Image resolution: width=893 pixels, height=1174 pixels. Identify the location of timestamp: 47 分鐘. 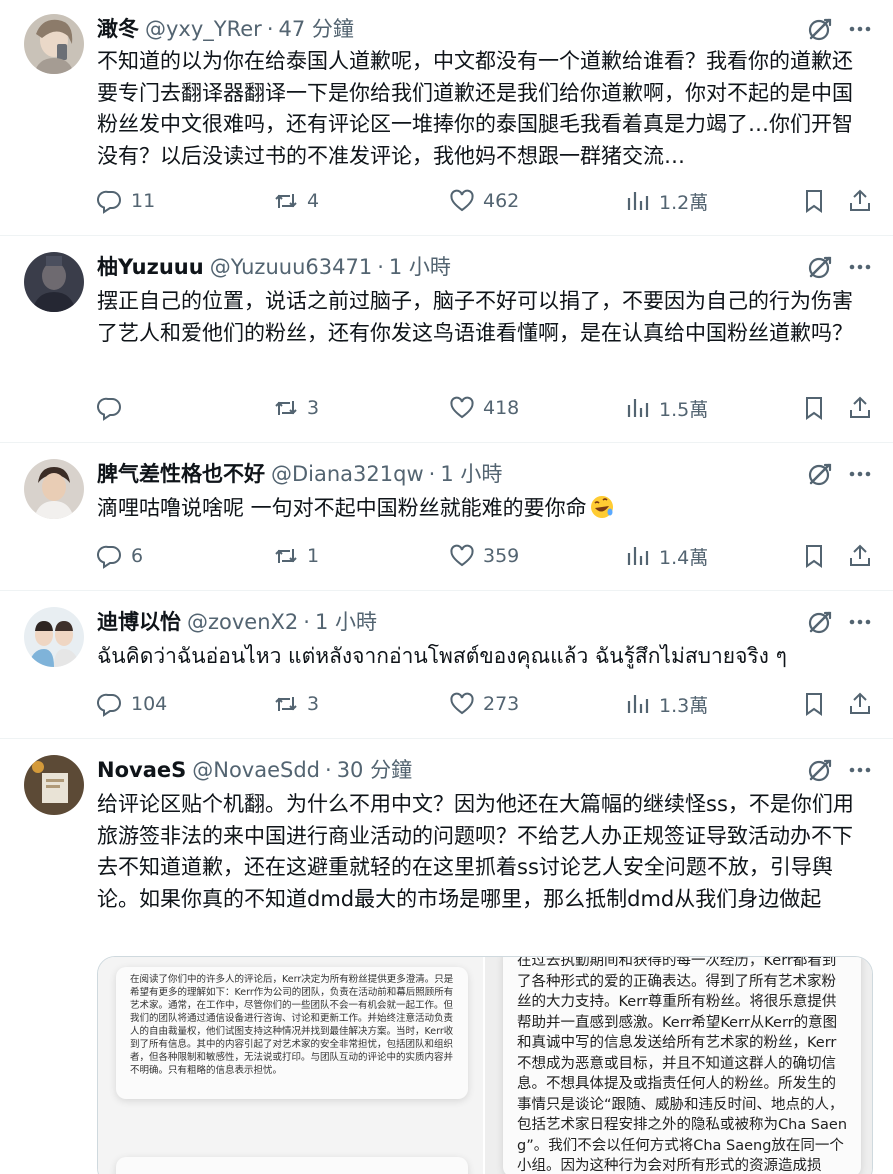
(316, 29).